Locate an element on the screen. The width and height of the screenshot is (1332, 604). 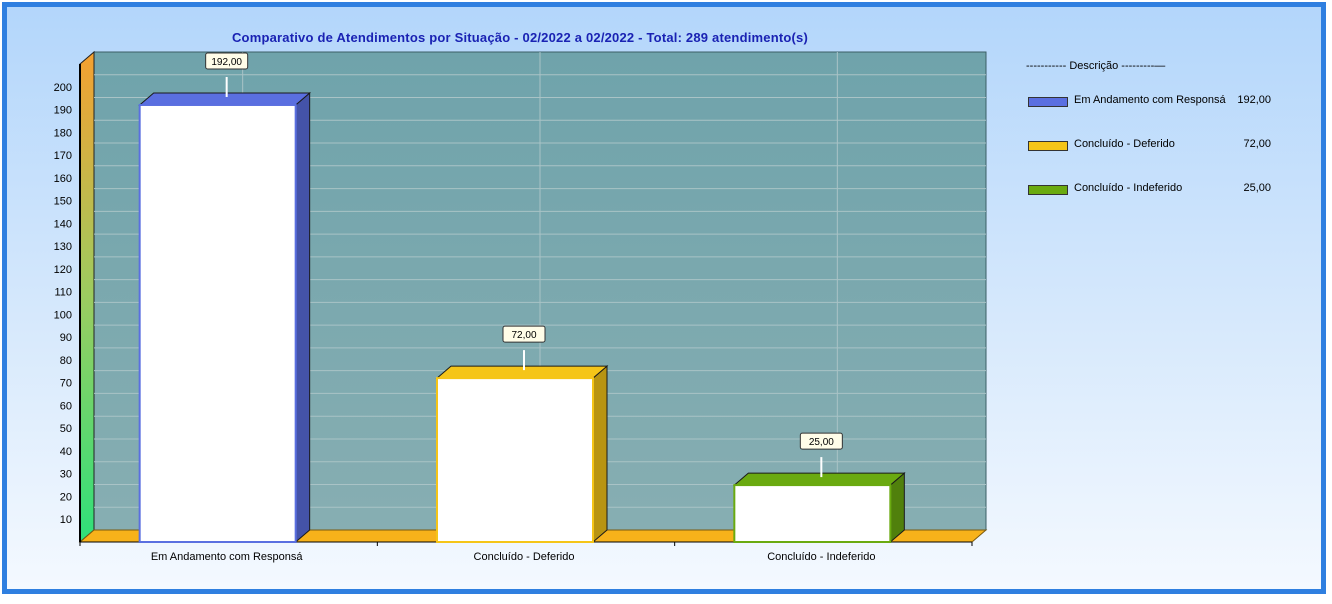
legend-label: Em Andamento com Responsá is located at coordinates (1150, 100).